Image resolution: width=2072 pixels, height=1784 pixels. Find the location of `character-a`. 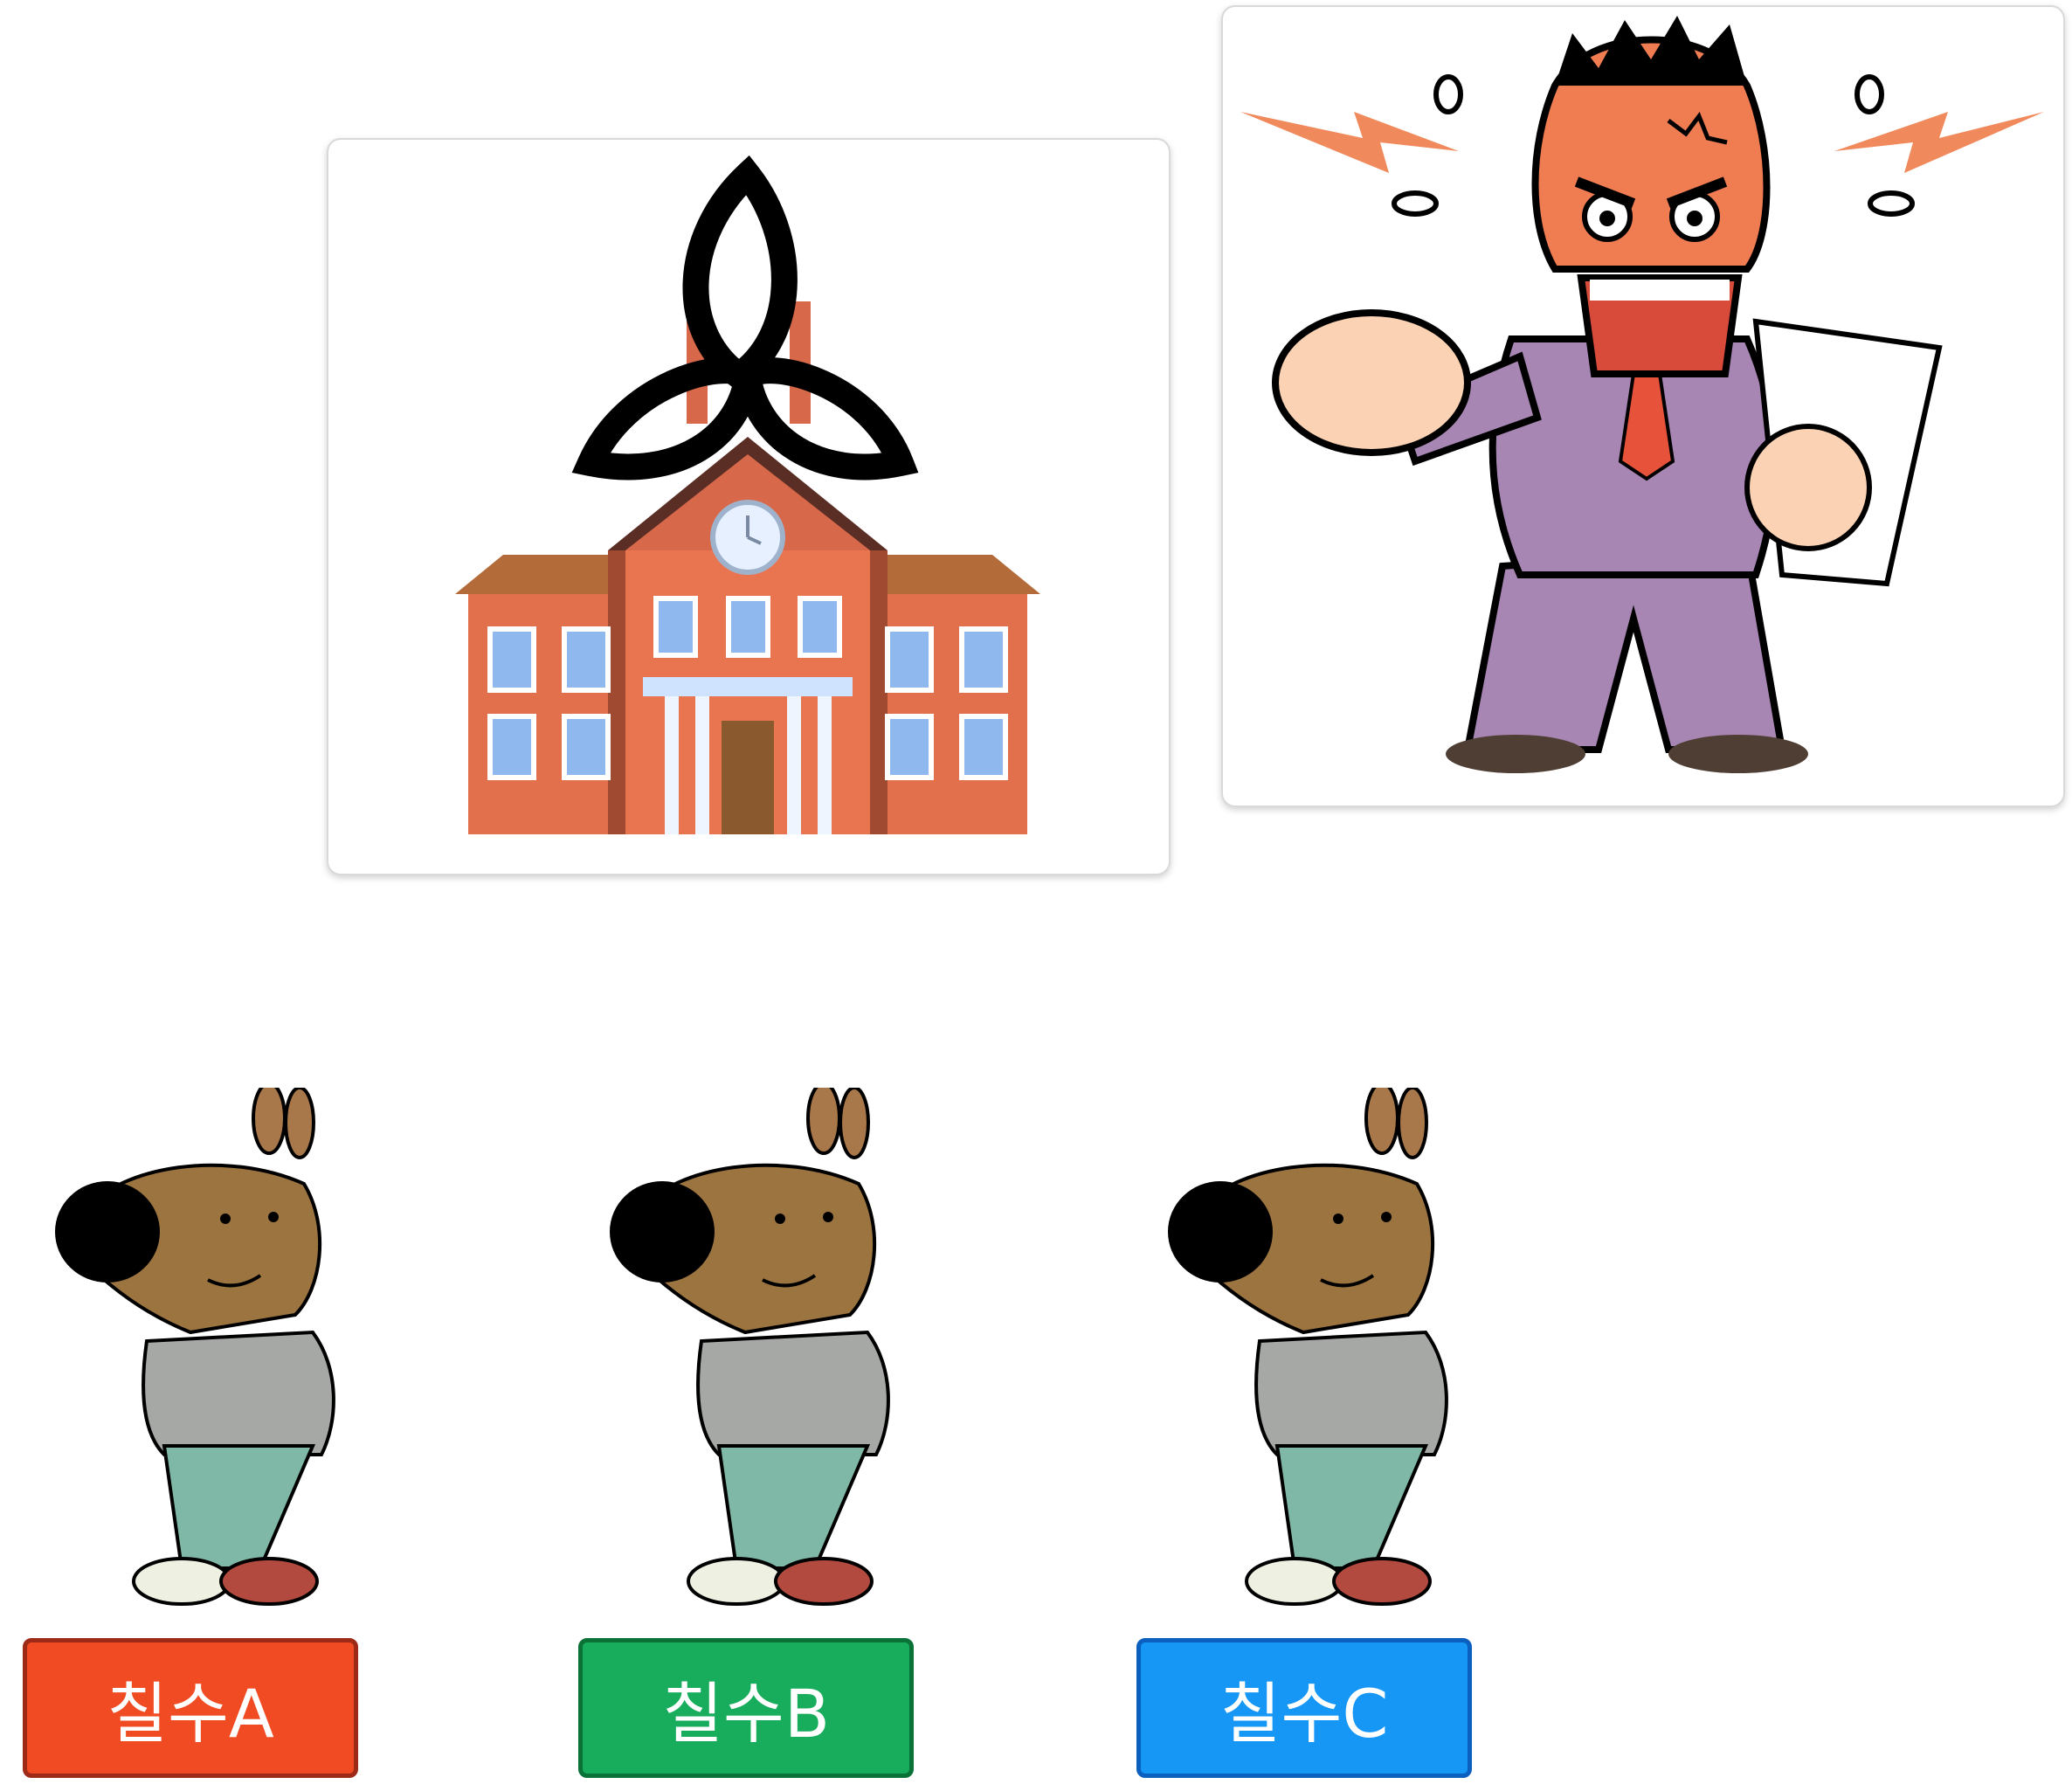

character-a is located at coordinates (190, 1347).